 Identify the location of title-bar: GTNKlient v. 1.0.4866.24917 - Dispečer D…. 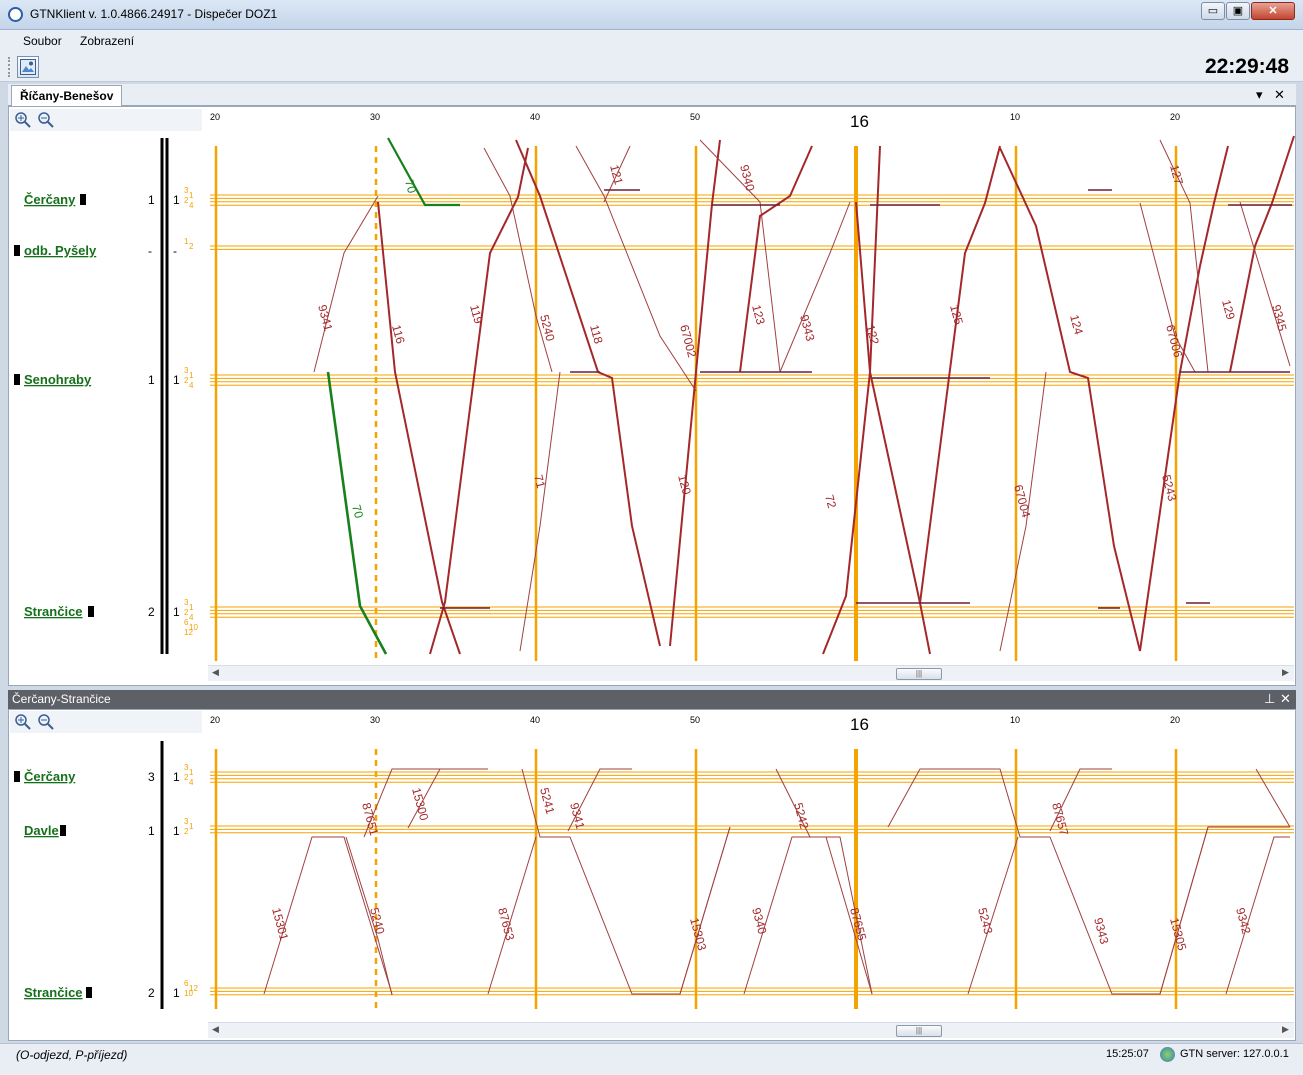
(651, 15).